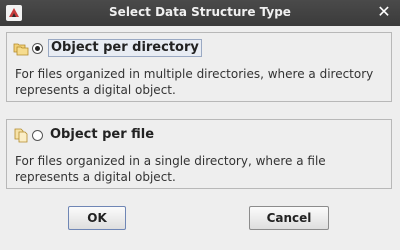  Describe the element at coordinates (125, 48) in the screenshot. I see `option-label-directory: Object per directory` at that location.